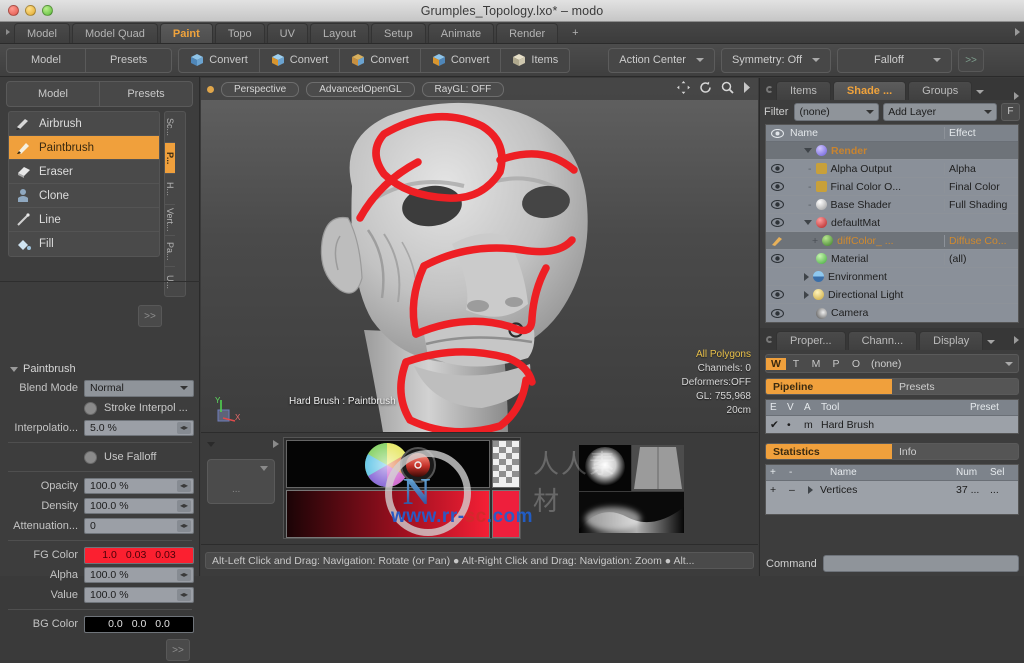  What do you see at coordinates (776, 60) in the screenshot?
I see `symmetry-dropdown: Symmetry: Off` at bounding box center [776, 60].